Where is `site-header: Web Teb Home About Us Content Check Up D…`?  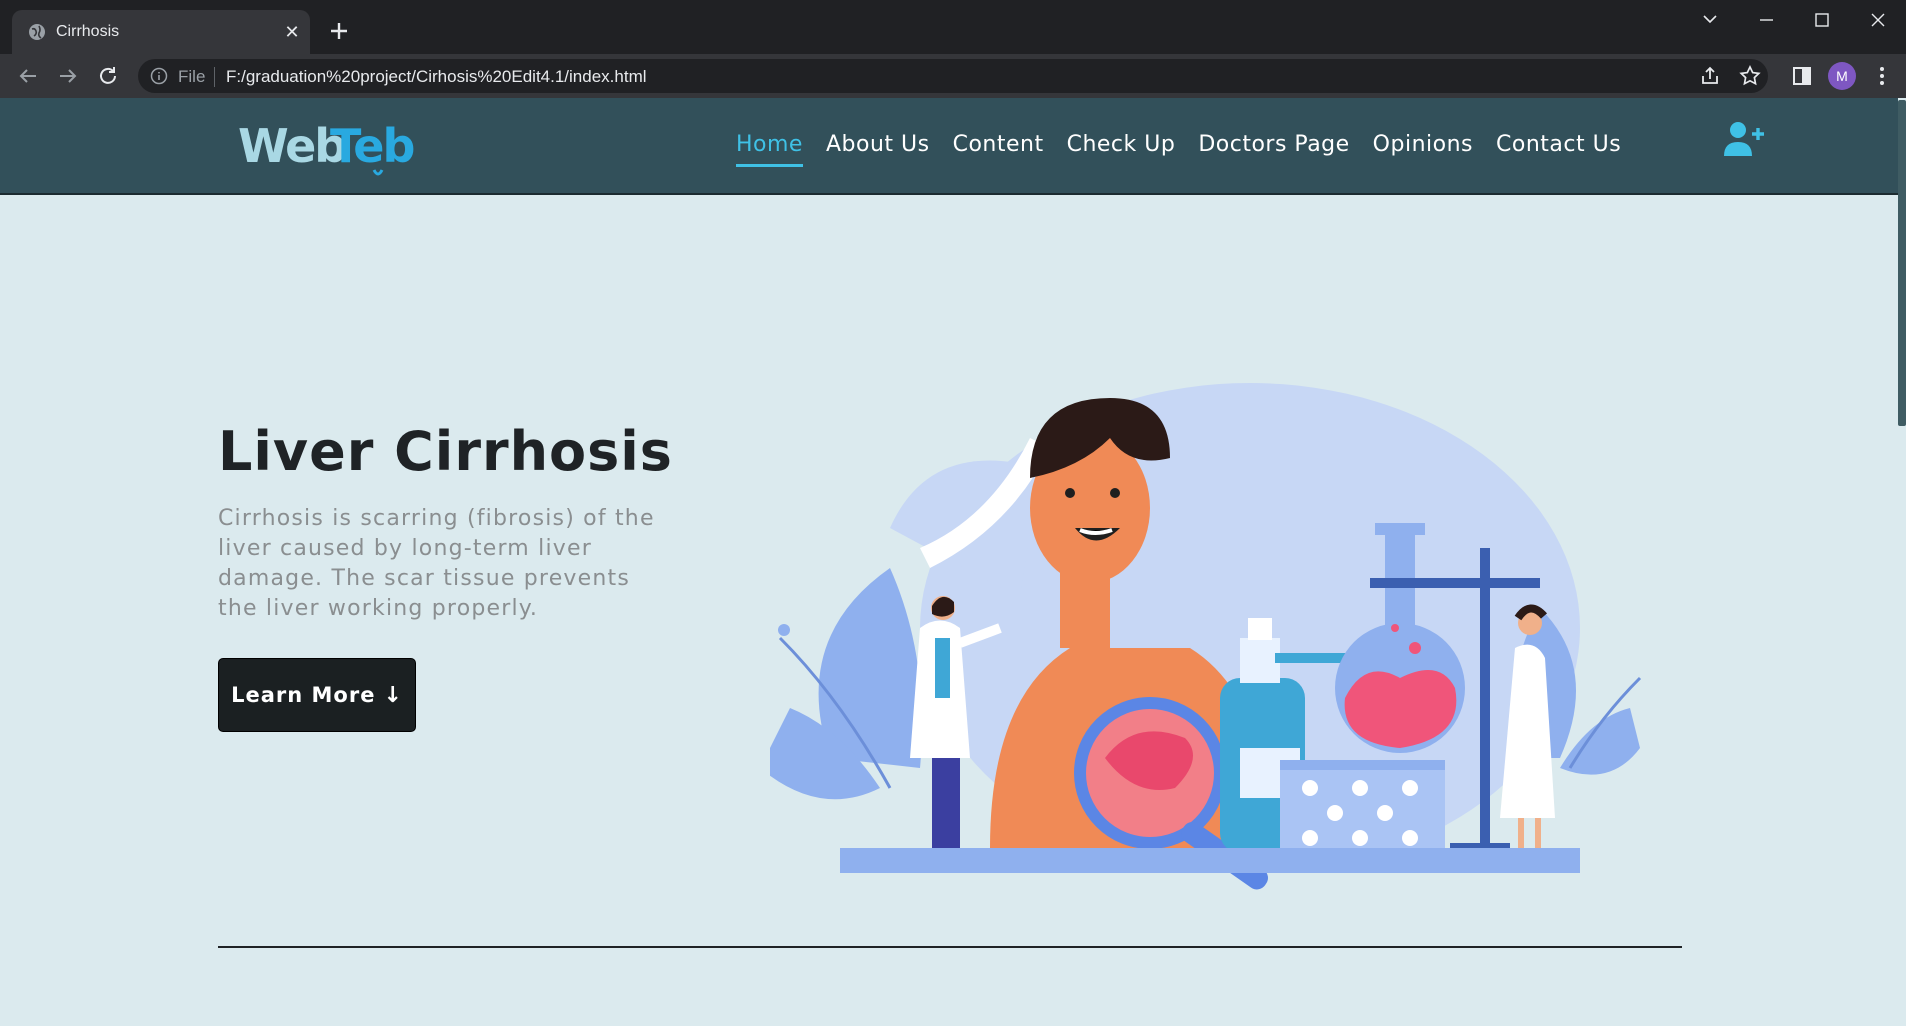 site-header: Web Teb Home About Us Content Check Up D… is located at coordinates (949, 146).